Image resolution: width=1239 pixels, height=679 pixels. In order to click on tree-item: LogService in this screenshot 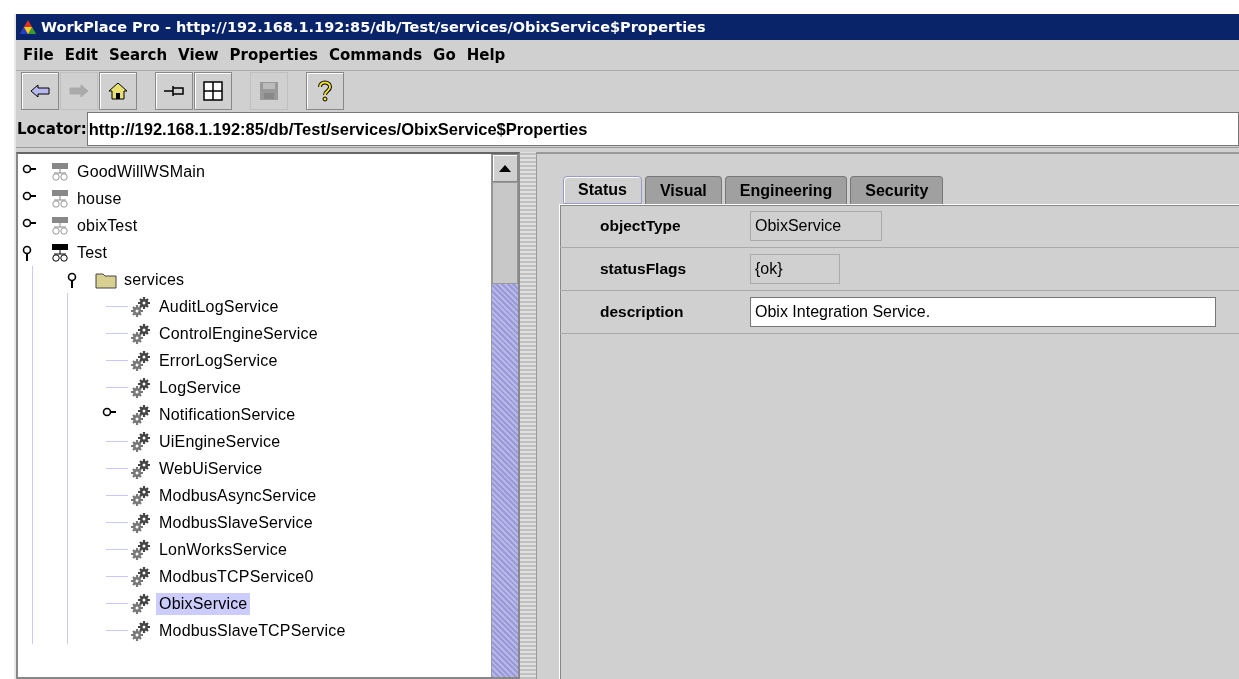, I will do `click(200, 387)`.